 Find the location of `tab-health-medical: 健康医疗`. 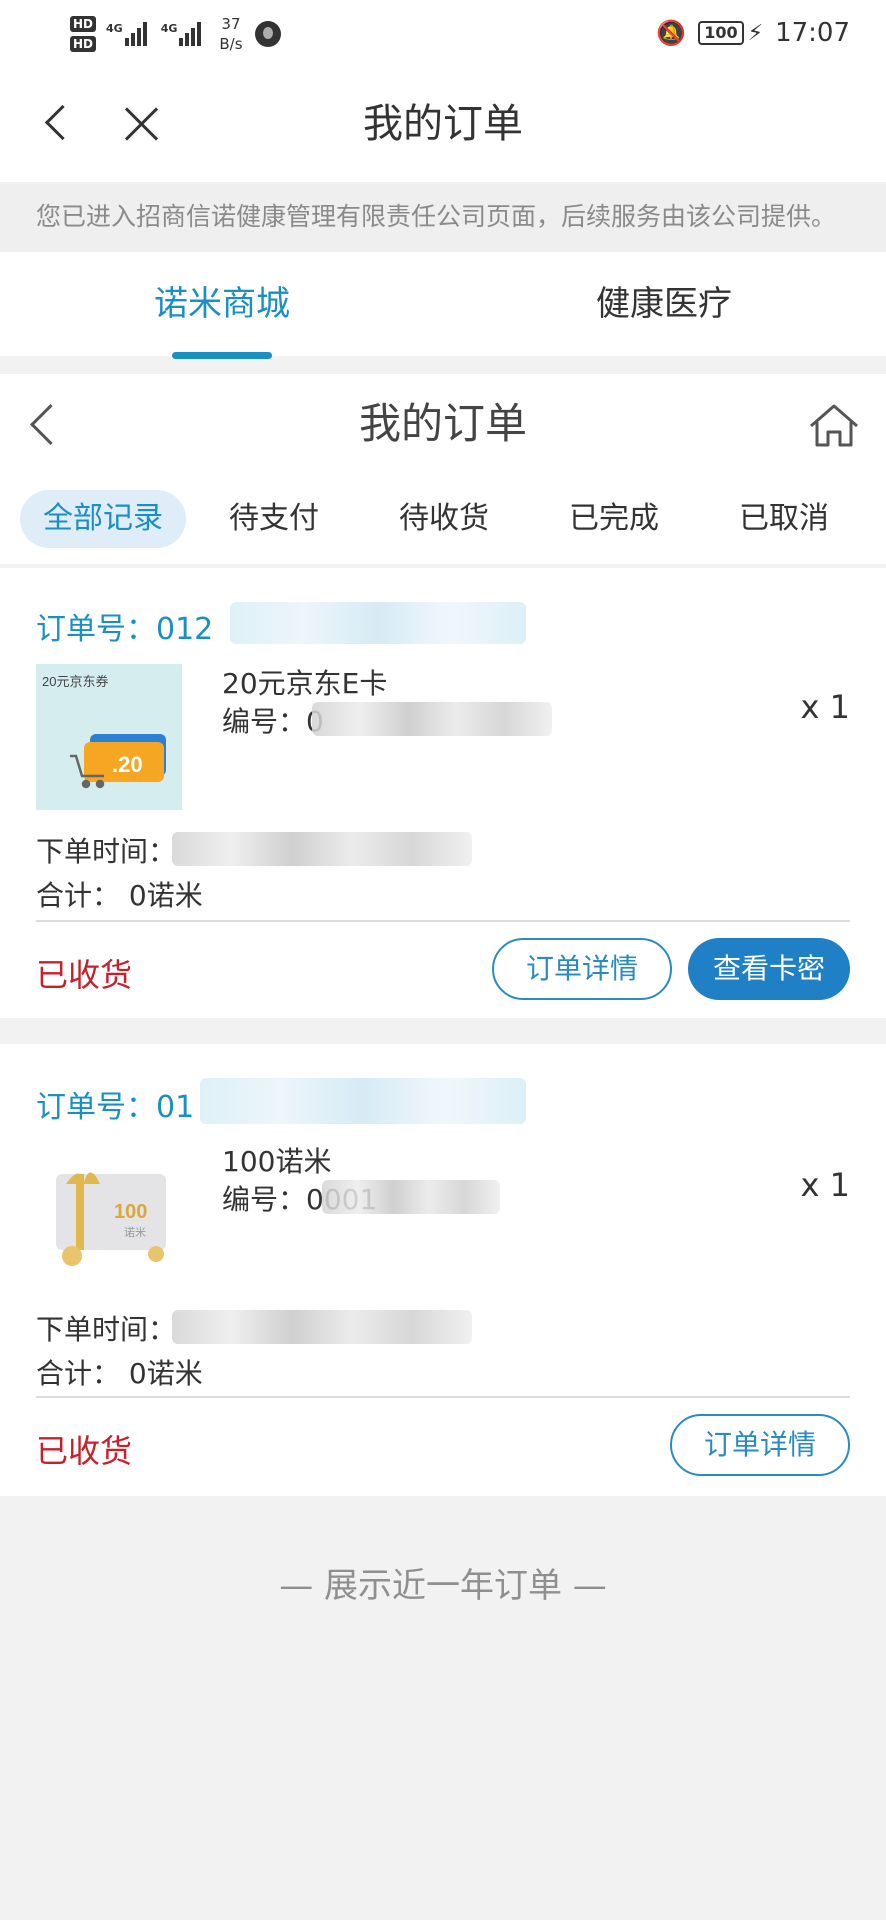

tab-health-medical: 健康医疗 is located at coordinates (664, 304).